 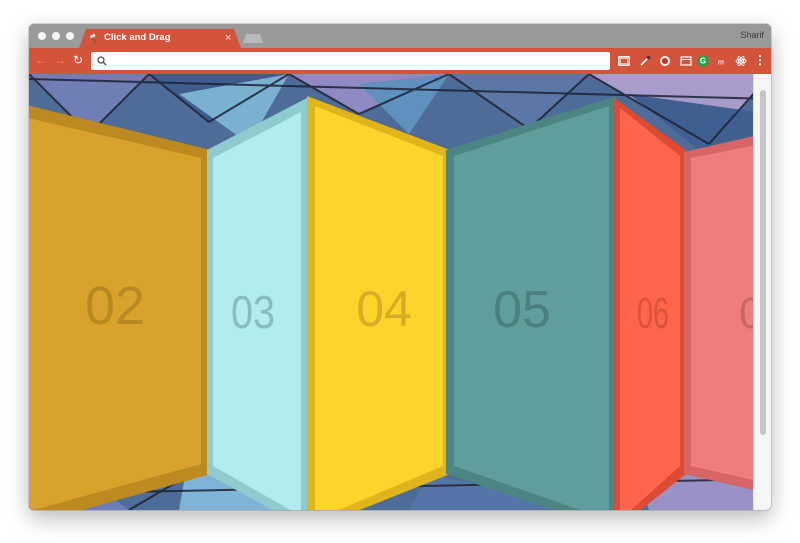 What do you see at coordinates (115, 306) in the screenshot?
I see `panel-label-02: 02` at bounding box center [115, 306].